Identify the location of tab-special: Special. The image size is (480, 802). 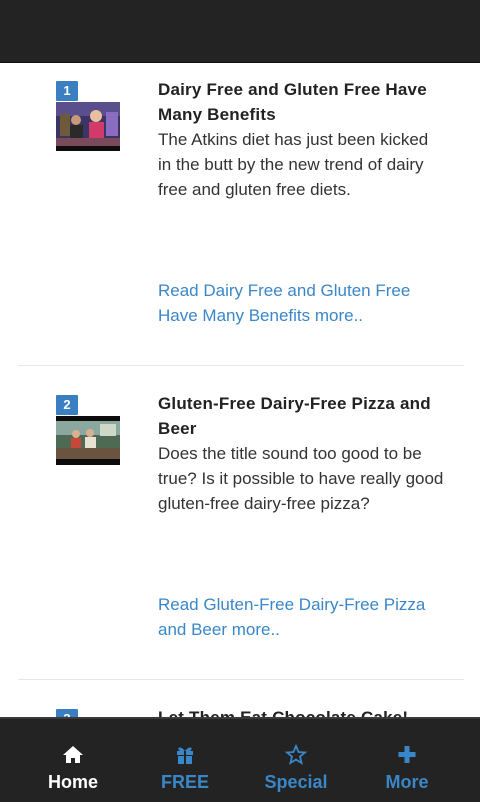
(296, 760).